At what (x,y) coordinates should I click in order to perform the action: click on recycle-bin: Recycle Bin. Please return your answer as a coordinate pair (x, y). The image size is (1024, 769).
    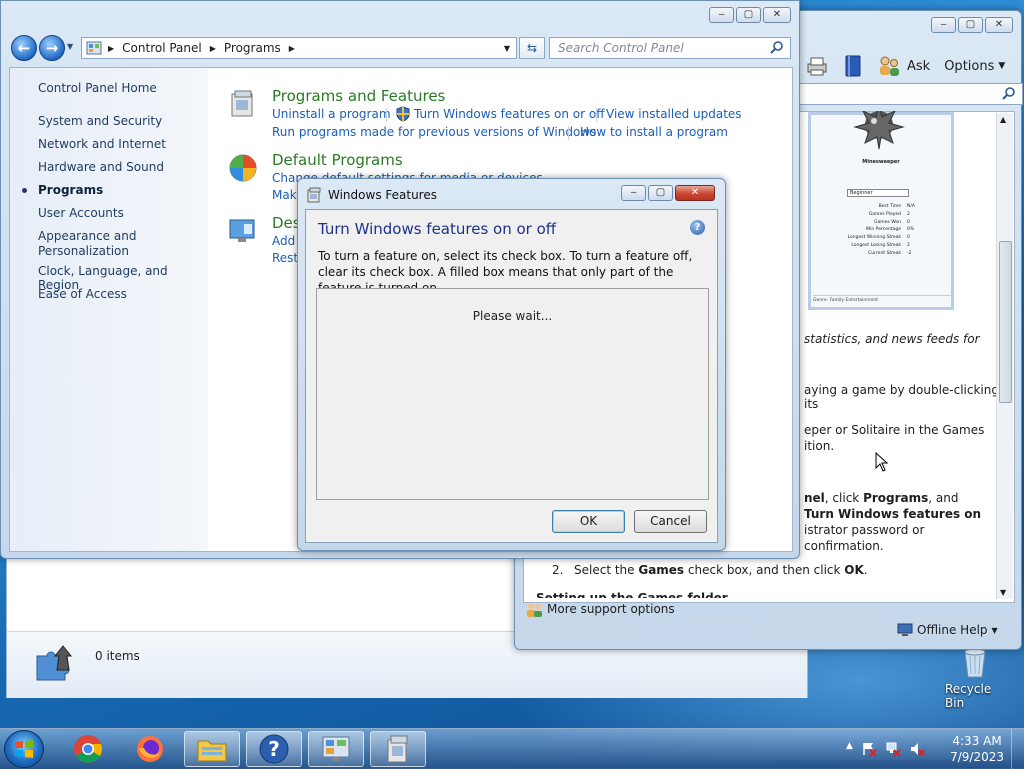
    Looking at the image, I should click on (975, 677).